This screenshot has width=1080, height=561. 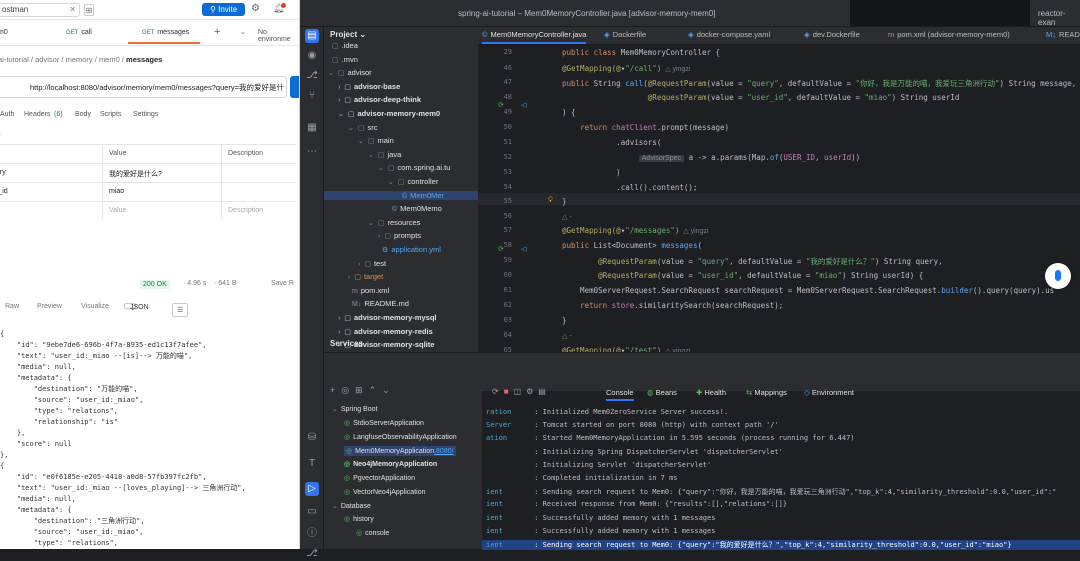 I want to click on tab-preview: Preview, so click(x=49, y=306).